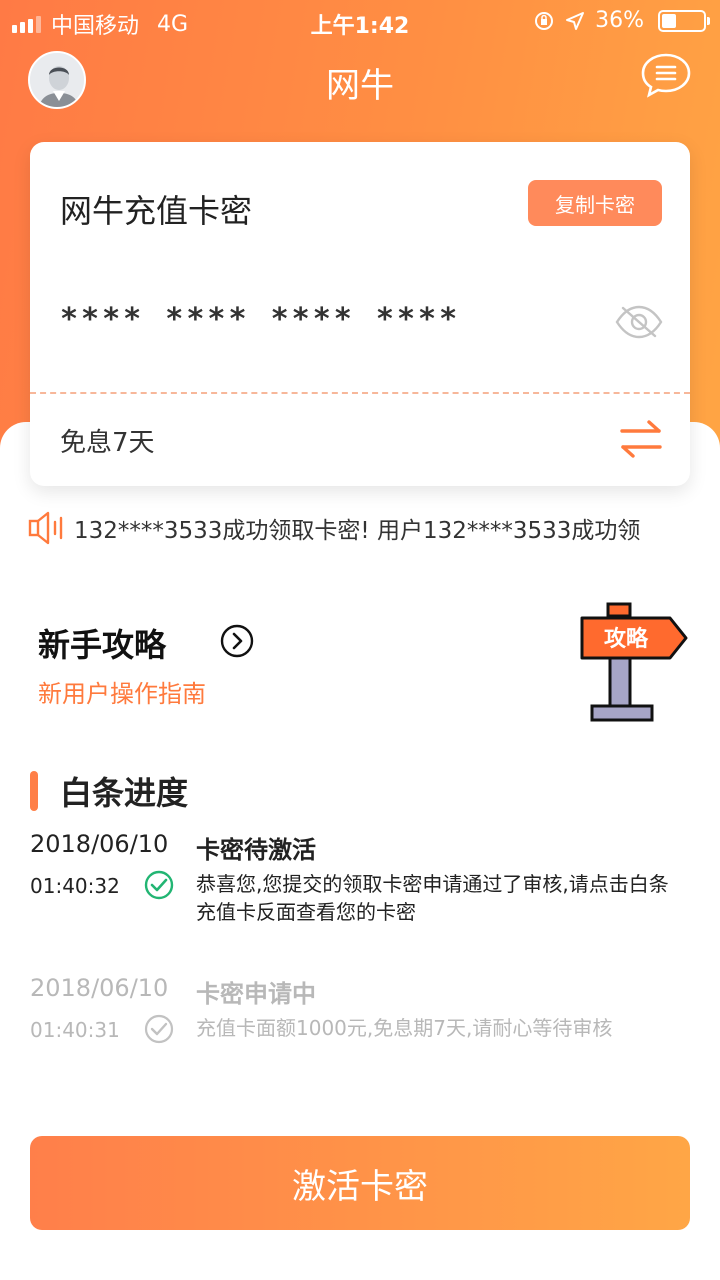  What do you see at coordinates (360, 1183) in the screenshot?
I see `activate-code-button: 激活卡密` at bounding box center [360, 1183].